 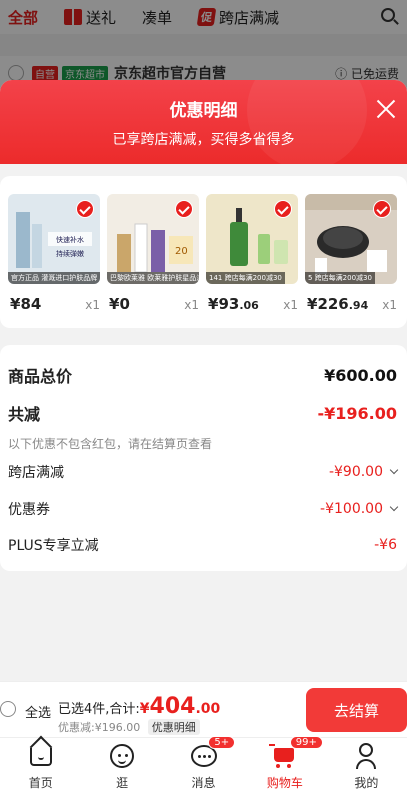 What do you see at coordinates (38, 711) in the screenshot?
I see `select-all-label: 全选` at bounding box center [38, 711].